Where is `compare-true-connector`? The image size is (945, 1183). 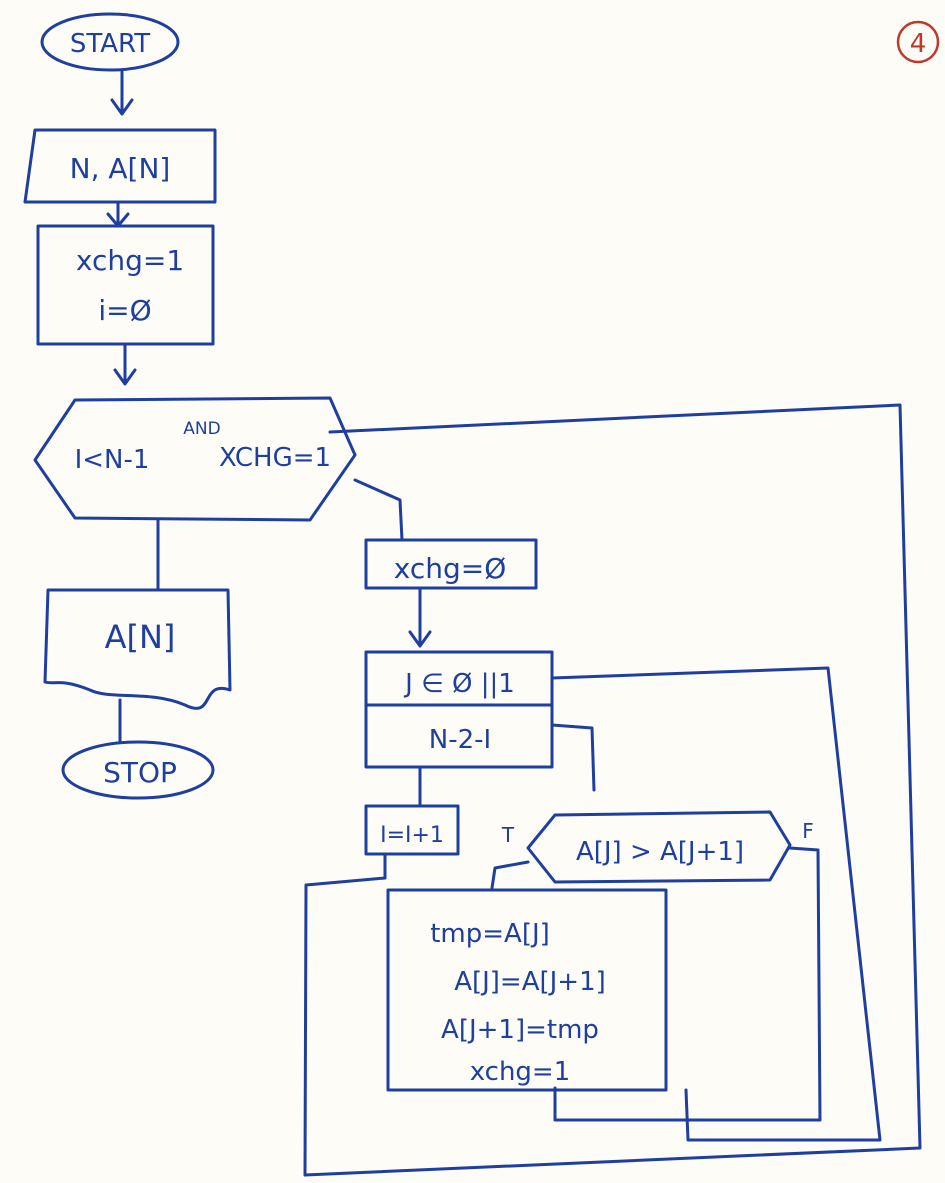 compare-true-connector is located at coordinates (510, 875).